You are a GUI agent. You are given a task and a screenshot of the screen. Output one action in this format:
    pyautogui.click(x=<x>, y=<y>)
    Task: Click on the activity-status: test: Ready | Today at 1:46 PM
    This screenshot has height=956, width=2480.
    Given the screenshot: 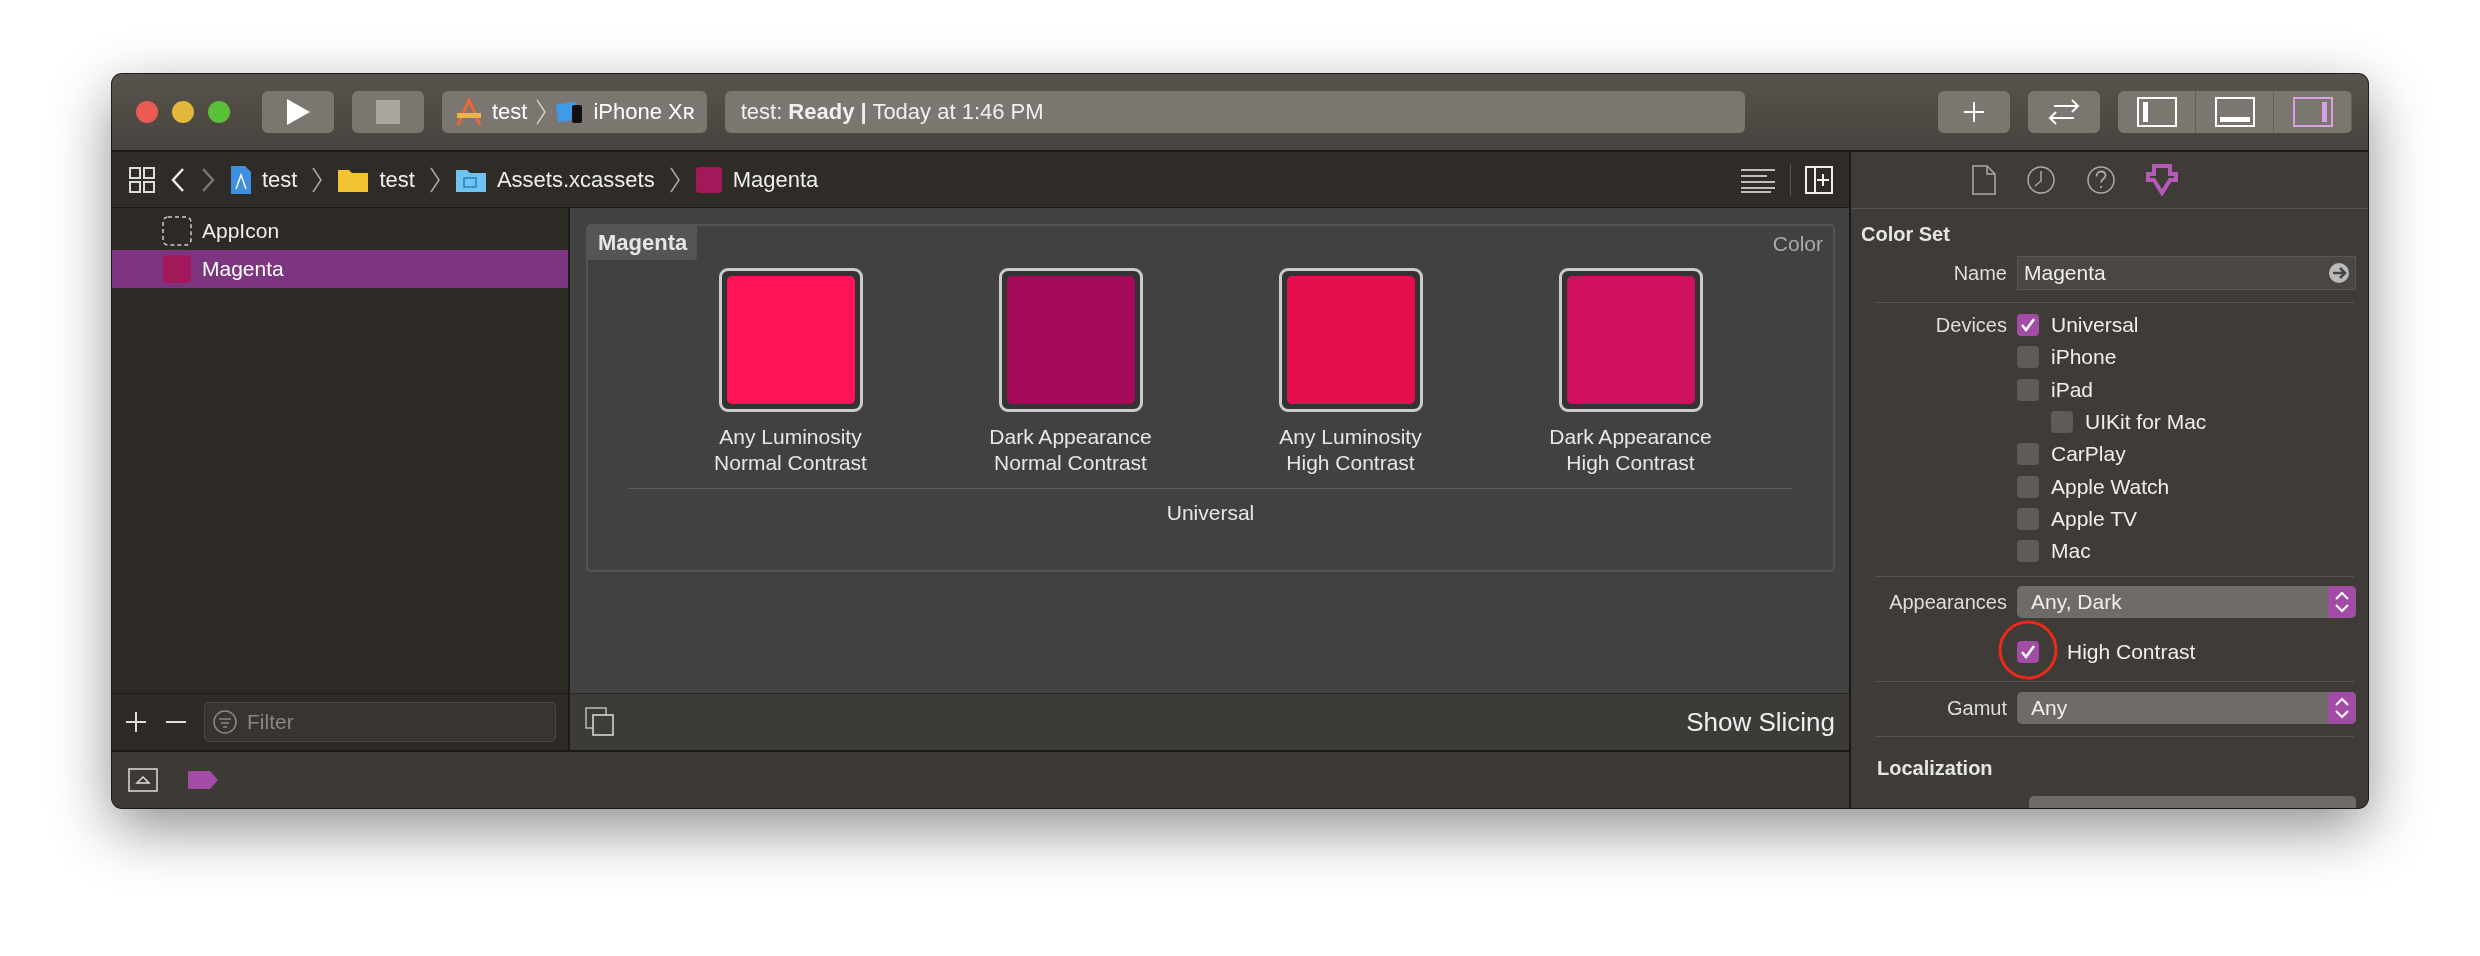 What is the action you would take?
    pyautogui.click(x=1234, y=112)
    